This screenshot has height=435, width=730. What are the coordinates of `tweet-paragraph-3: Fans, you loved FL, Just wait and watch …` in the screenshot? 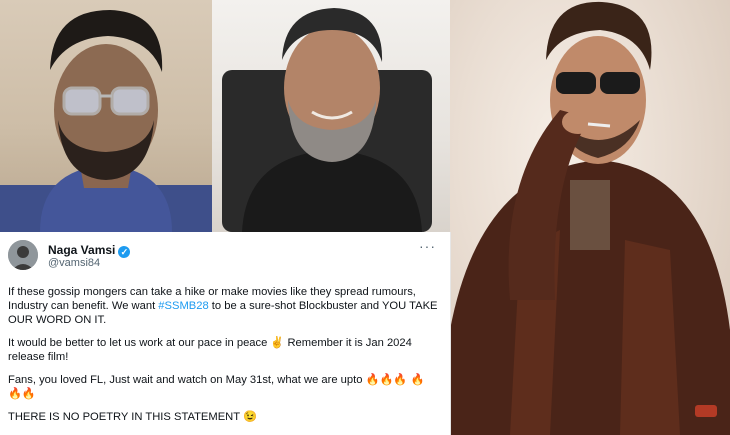 It's located at (216, 387).